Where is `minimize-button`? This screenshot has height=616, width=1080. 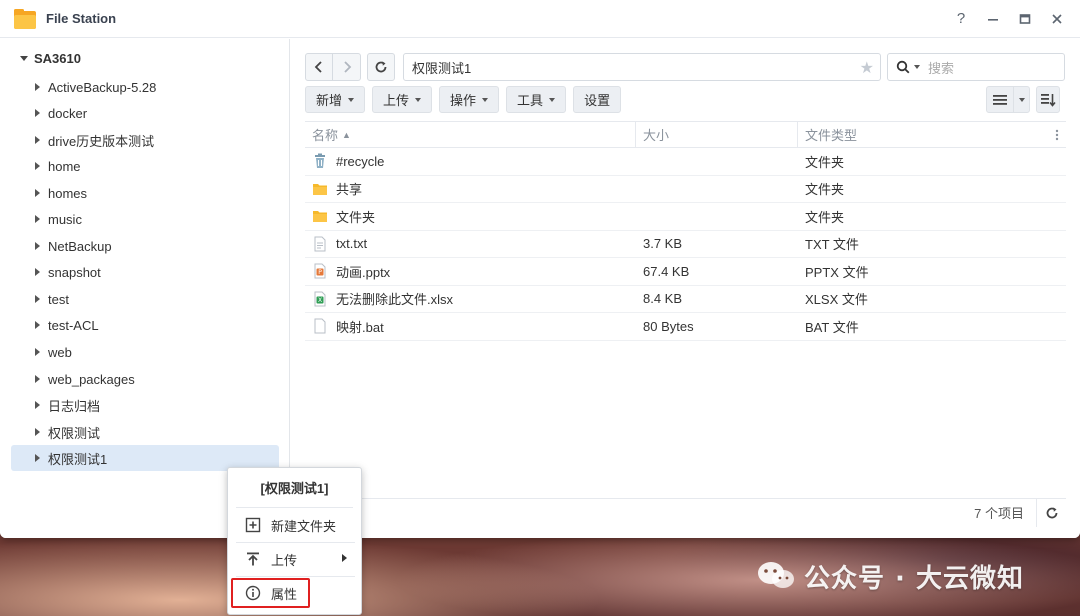 minimize-button is located at coordinates (993, 19).